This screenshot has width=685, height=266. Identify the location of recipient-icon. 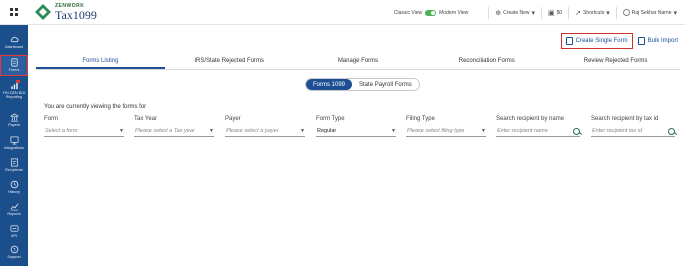
(14, 162).